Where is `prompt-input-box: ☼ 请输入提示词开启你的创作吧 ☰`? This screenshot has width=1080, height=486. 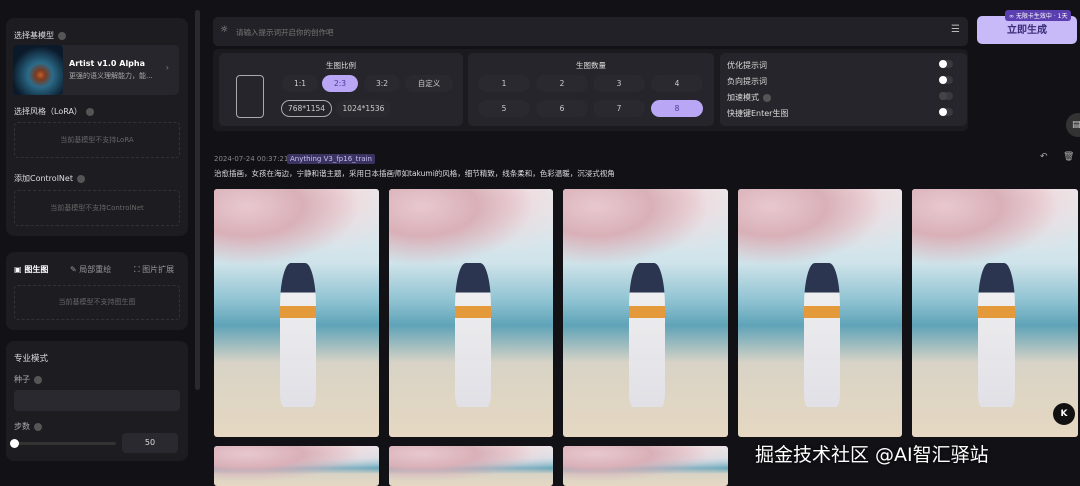
prompt-input-box: ☼ 请输入提示词开启你的创作吧 ☰ is located at coordinates (590, 31).